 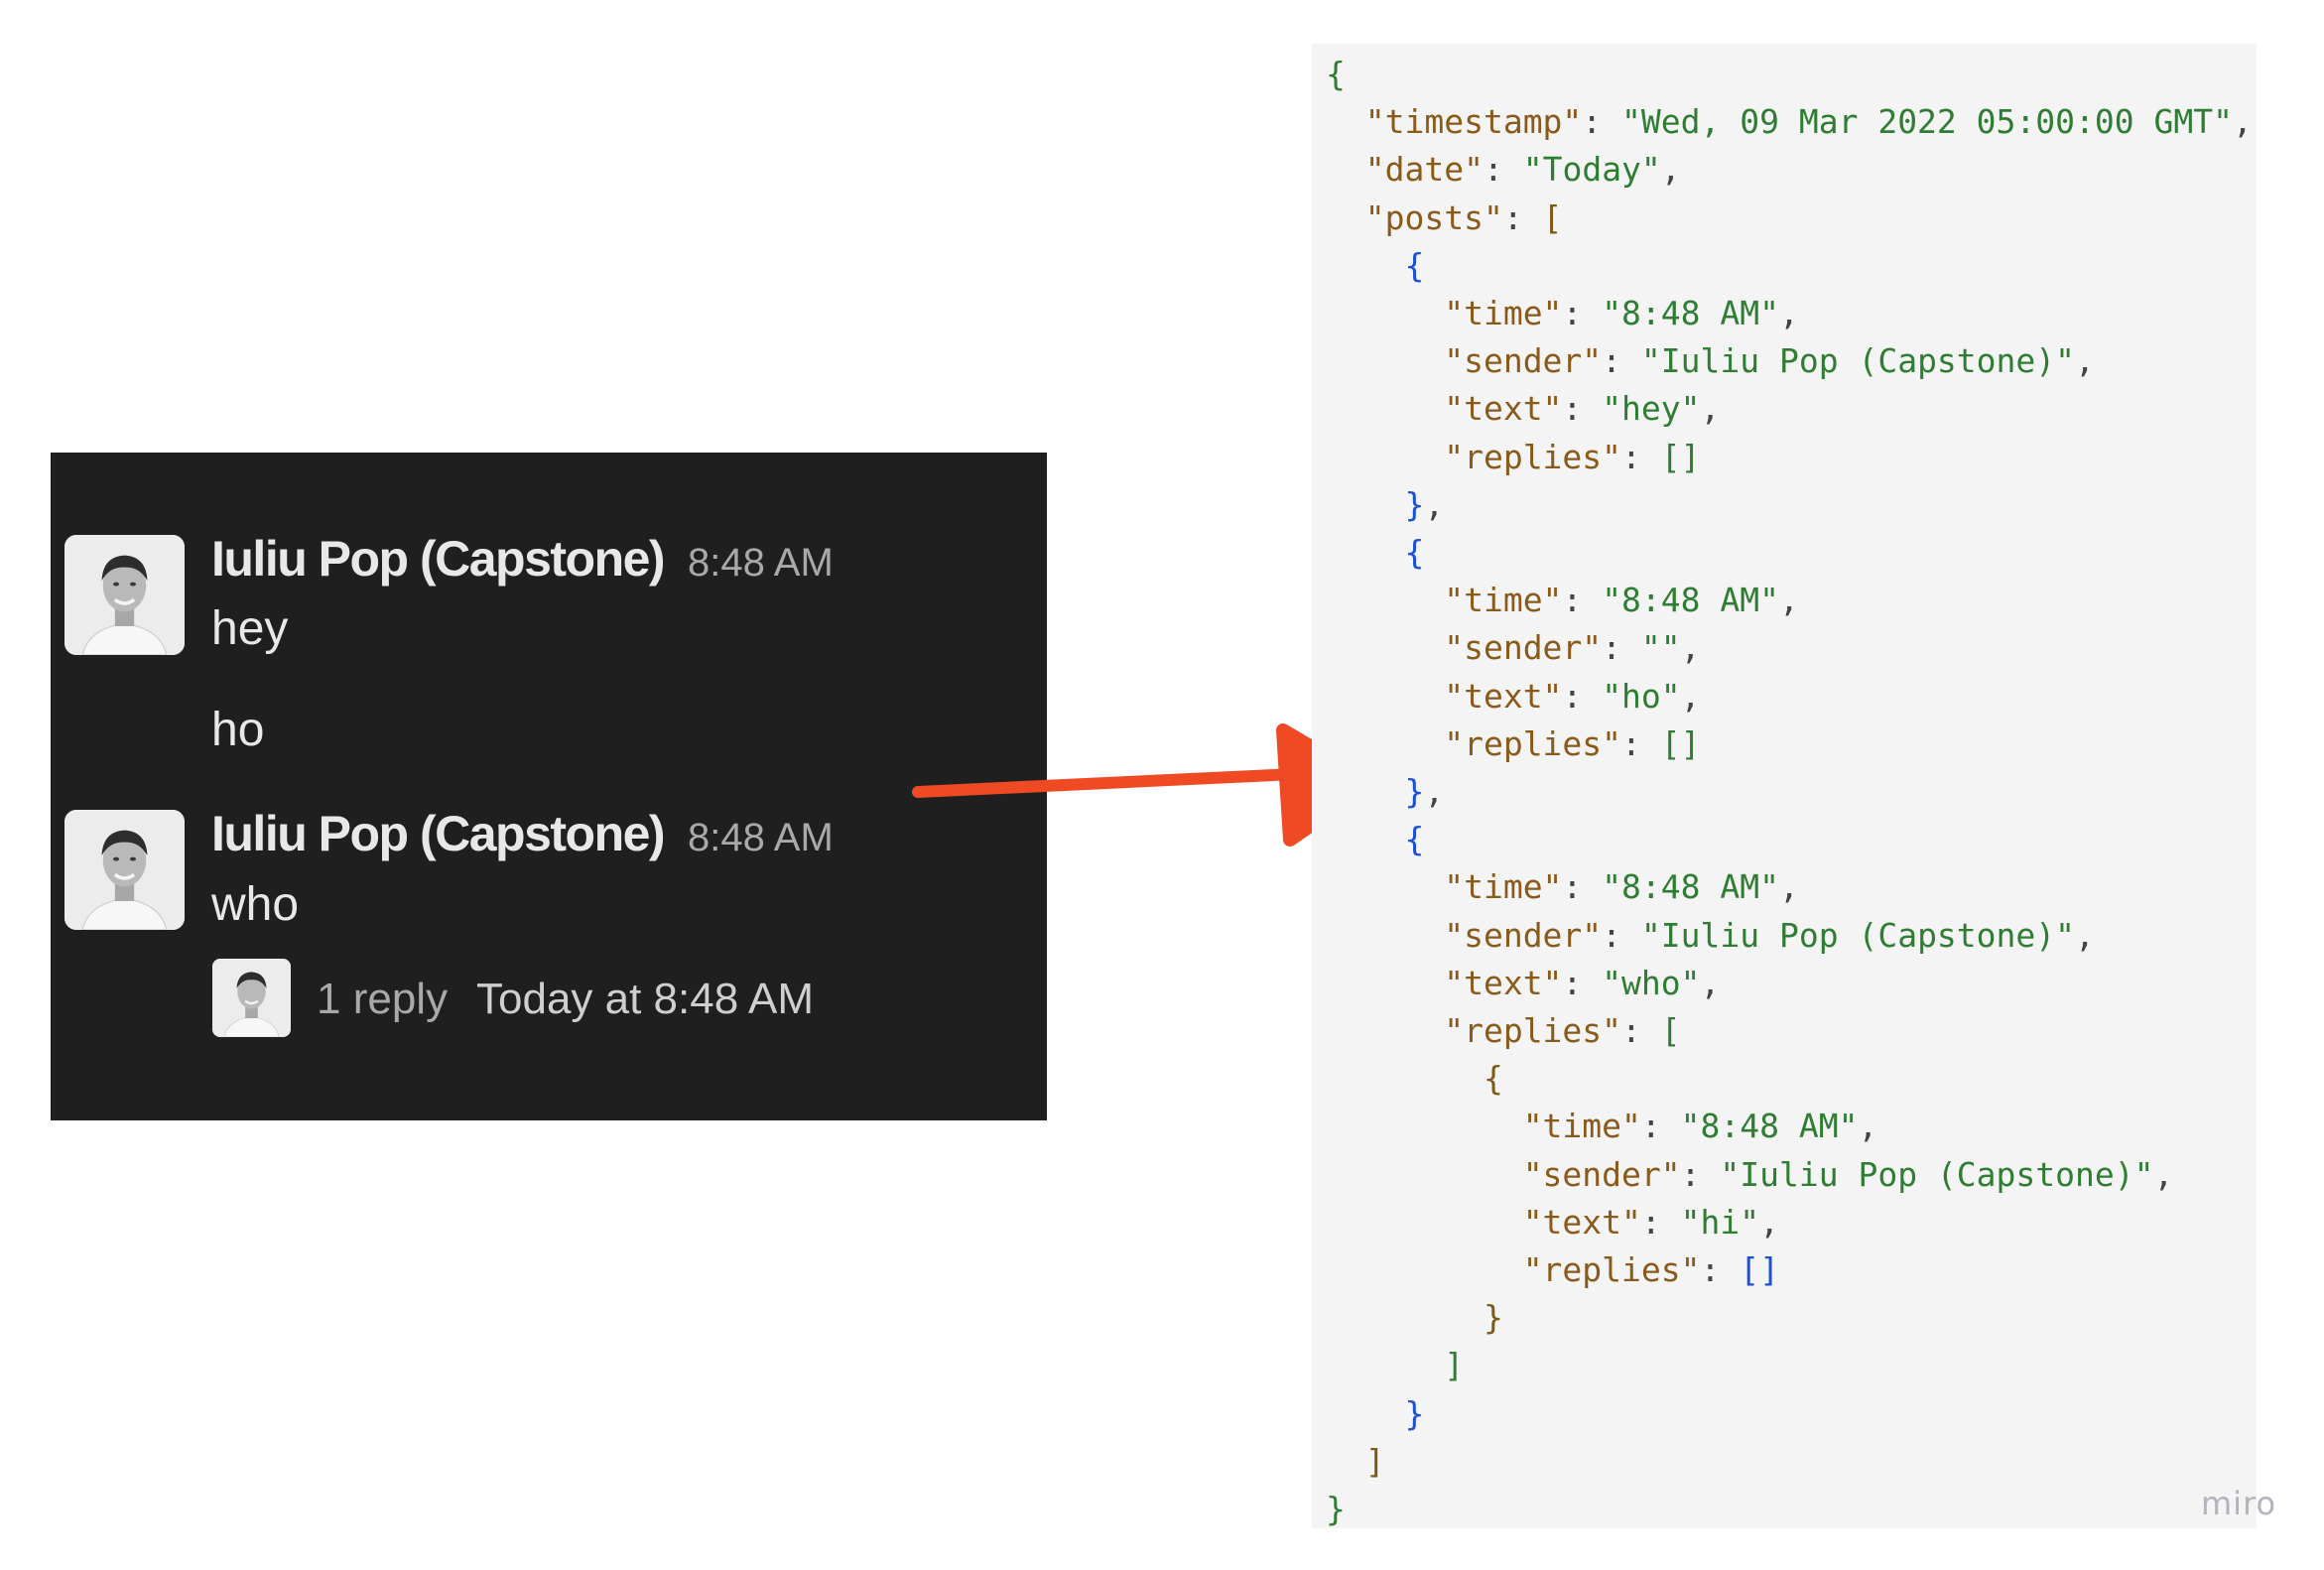 What do you see at coordinates (1562, 1031) in the screenshot?
I see `code-line: "replies": [` at bounding box center [1562, 1031].